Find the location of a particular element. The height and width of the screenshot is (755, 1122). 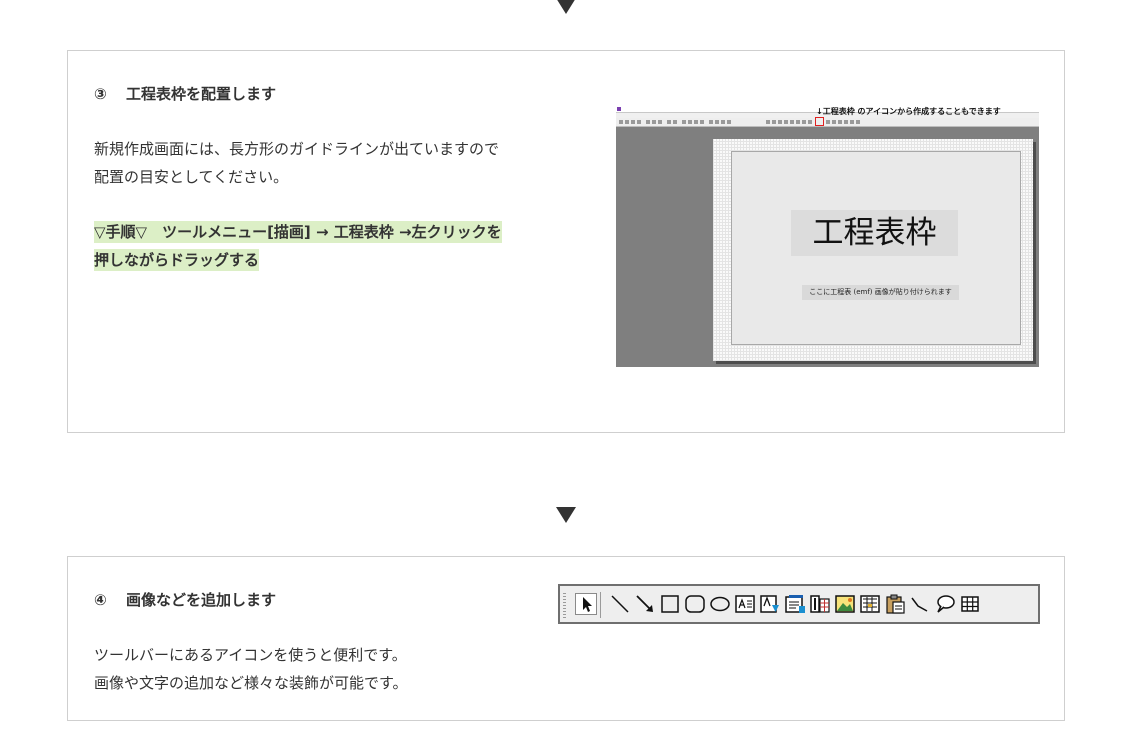

step3-title-text: 工程表枠を配置します is located at coordinates (201, 94).